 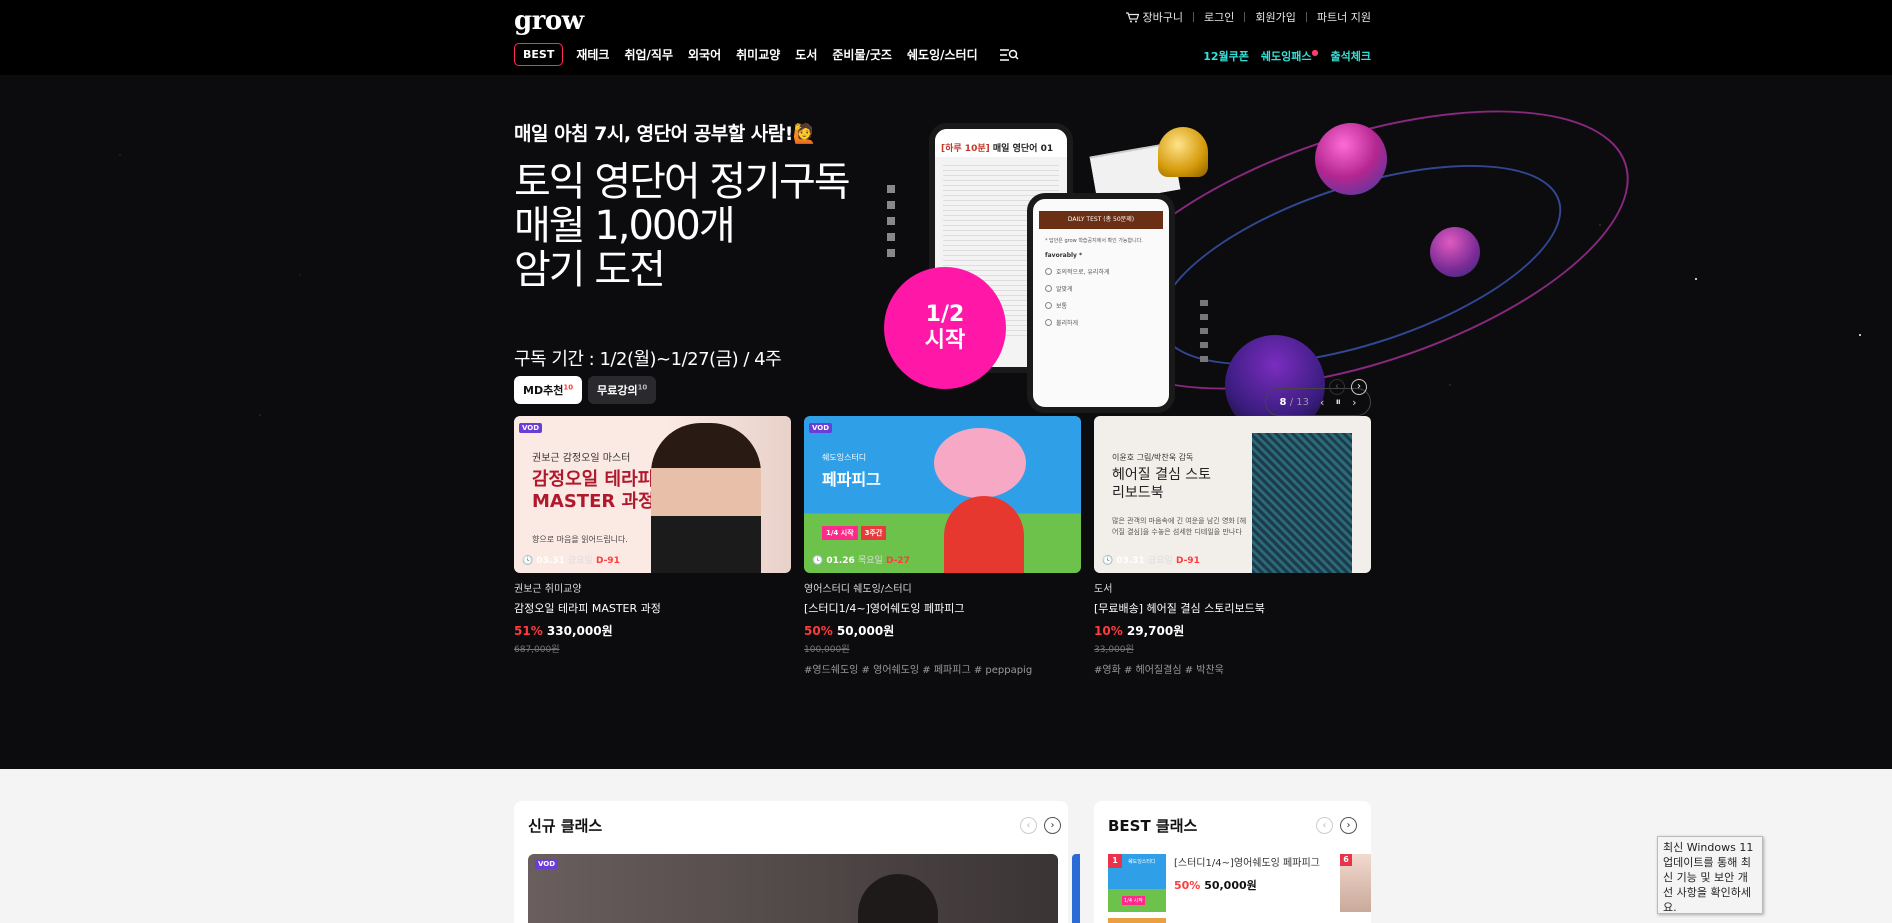 I want to click on best-prev-button: ‹, so click(x=1324, y=825).